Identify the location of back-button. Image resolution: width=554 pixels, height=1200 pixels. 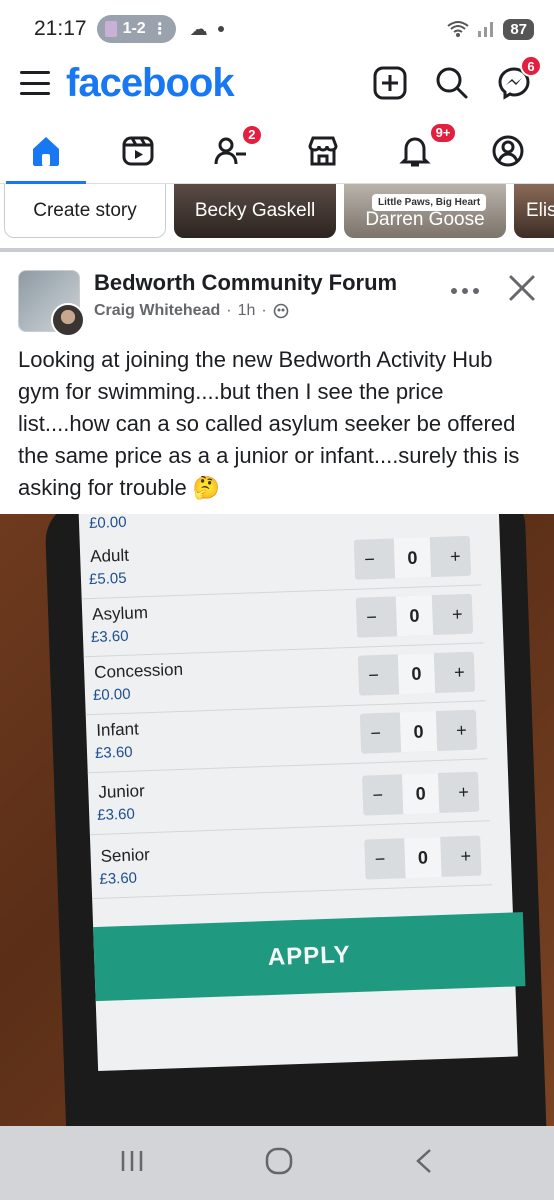
(424, 1163).